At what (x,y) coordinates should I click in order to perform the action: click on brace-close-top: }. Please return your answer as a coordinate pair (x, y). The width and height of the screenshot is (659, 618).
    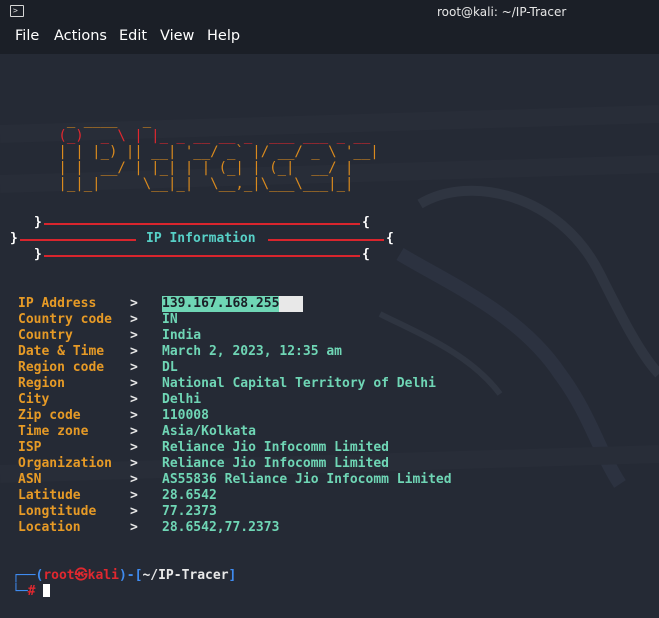
    Looking at the image, I should click on (38, 222).